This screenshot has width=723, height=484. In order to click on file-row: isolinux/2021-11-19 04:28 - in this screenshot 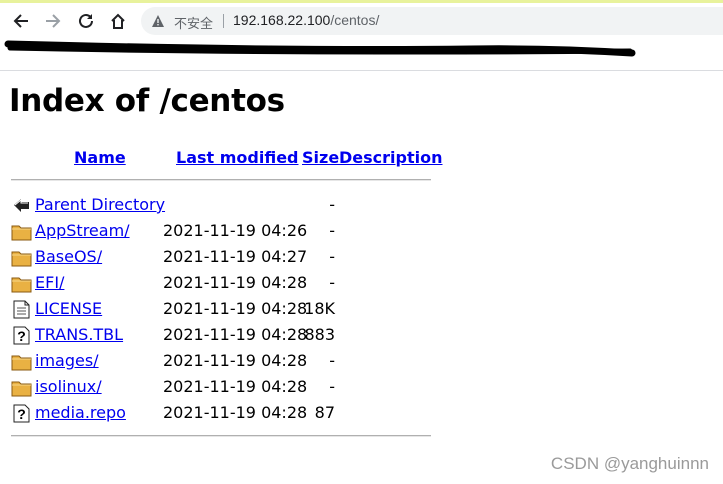, I will do `click(221, 387)`.